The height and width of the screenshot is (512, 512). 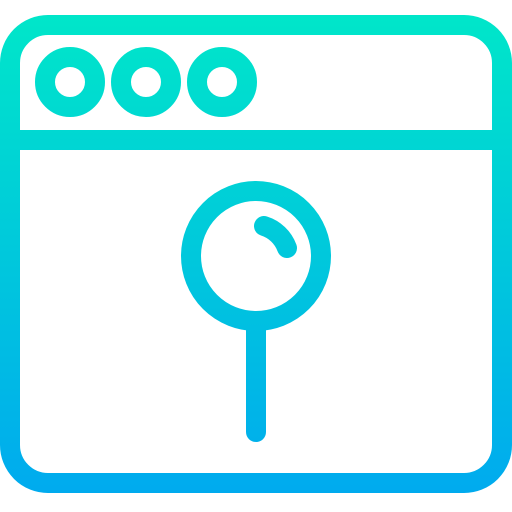 I want to click on pin-icon, so click(x=256, y=311).